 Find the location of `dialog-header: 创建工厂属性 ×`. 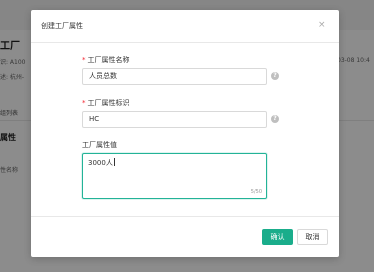

dialog-header: 创建工厂属性 × is located at coordinates (185, 26).